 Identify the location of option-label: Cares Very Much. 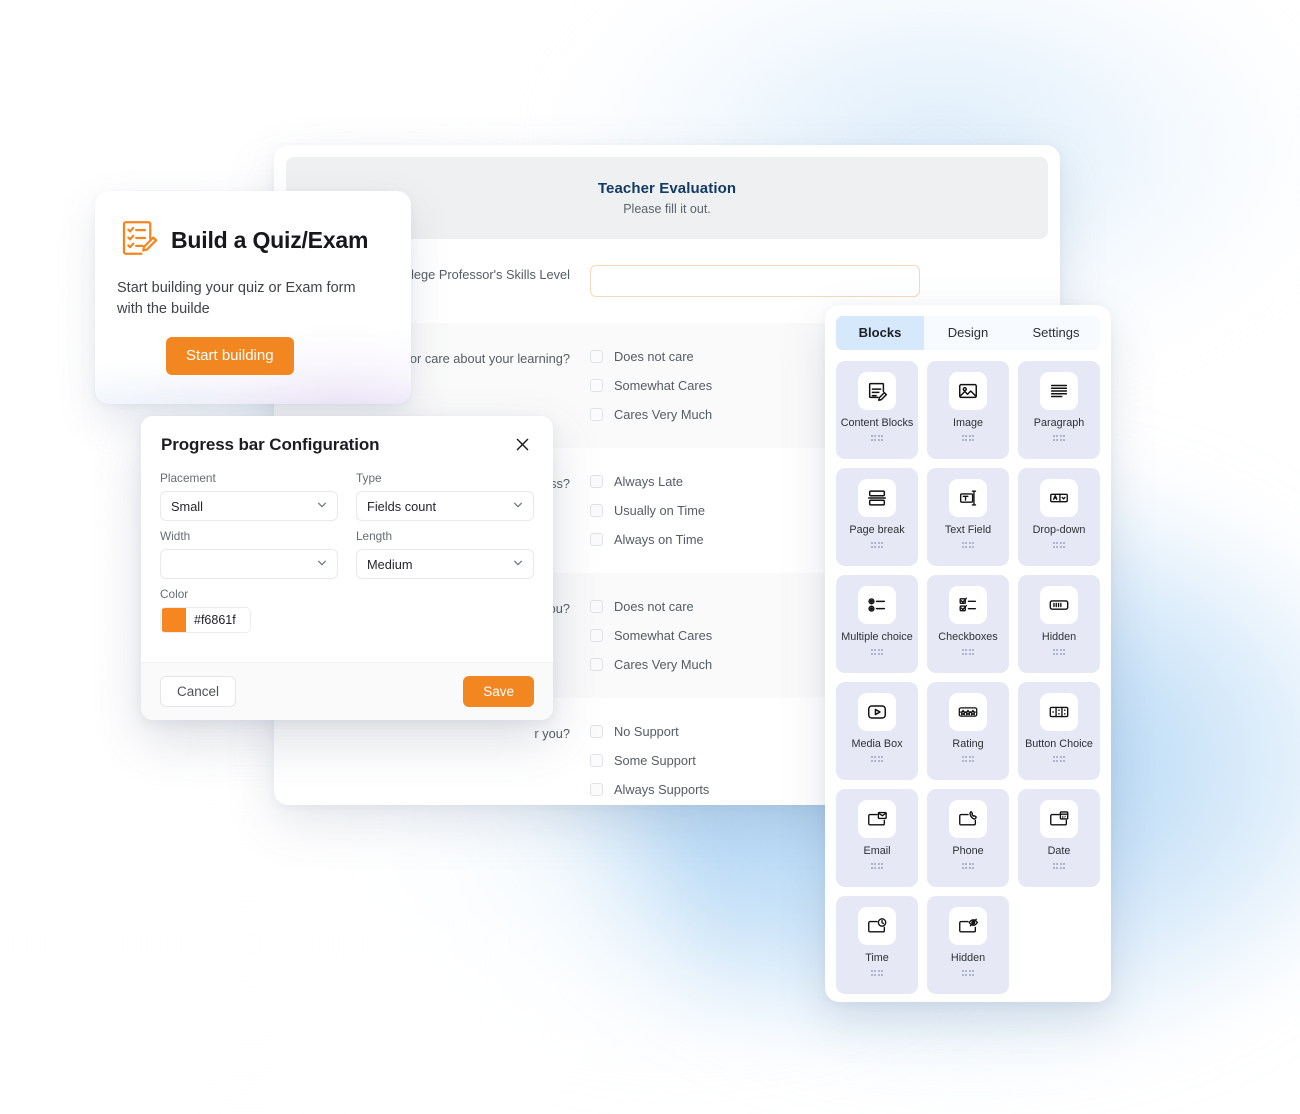
(663, 414).